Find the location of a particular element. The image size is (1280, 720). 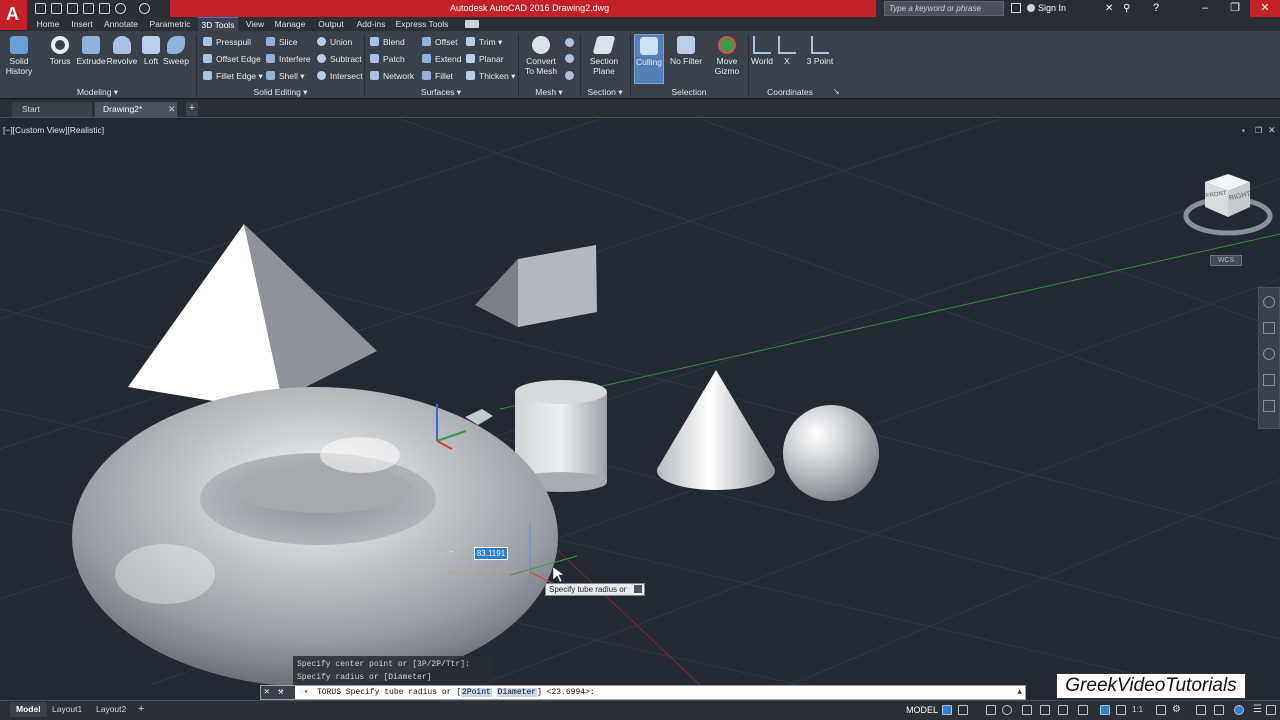

workspace-switching-icon is located at coordinates (1161, 710).